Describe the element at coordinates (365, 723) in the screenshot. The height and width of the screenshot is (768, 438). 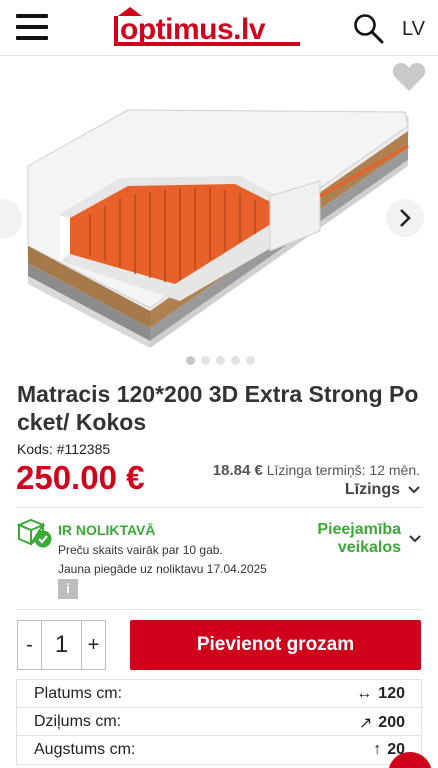
I see `depth-arrow-icon: ↗` at that location.